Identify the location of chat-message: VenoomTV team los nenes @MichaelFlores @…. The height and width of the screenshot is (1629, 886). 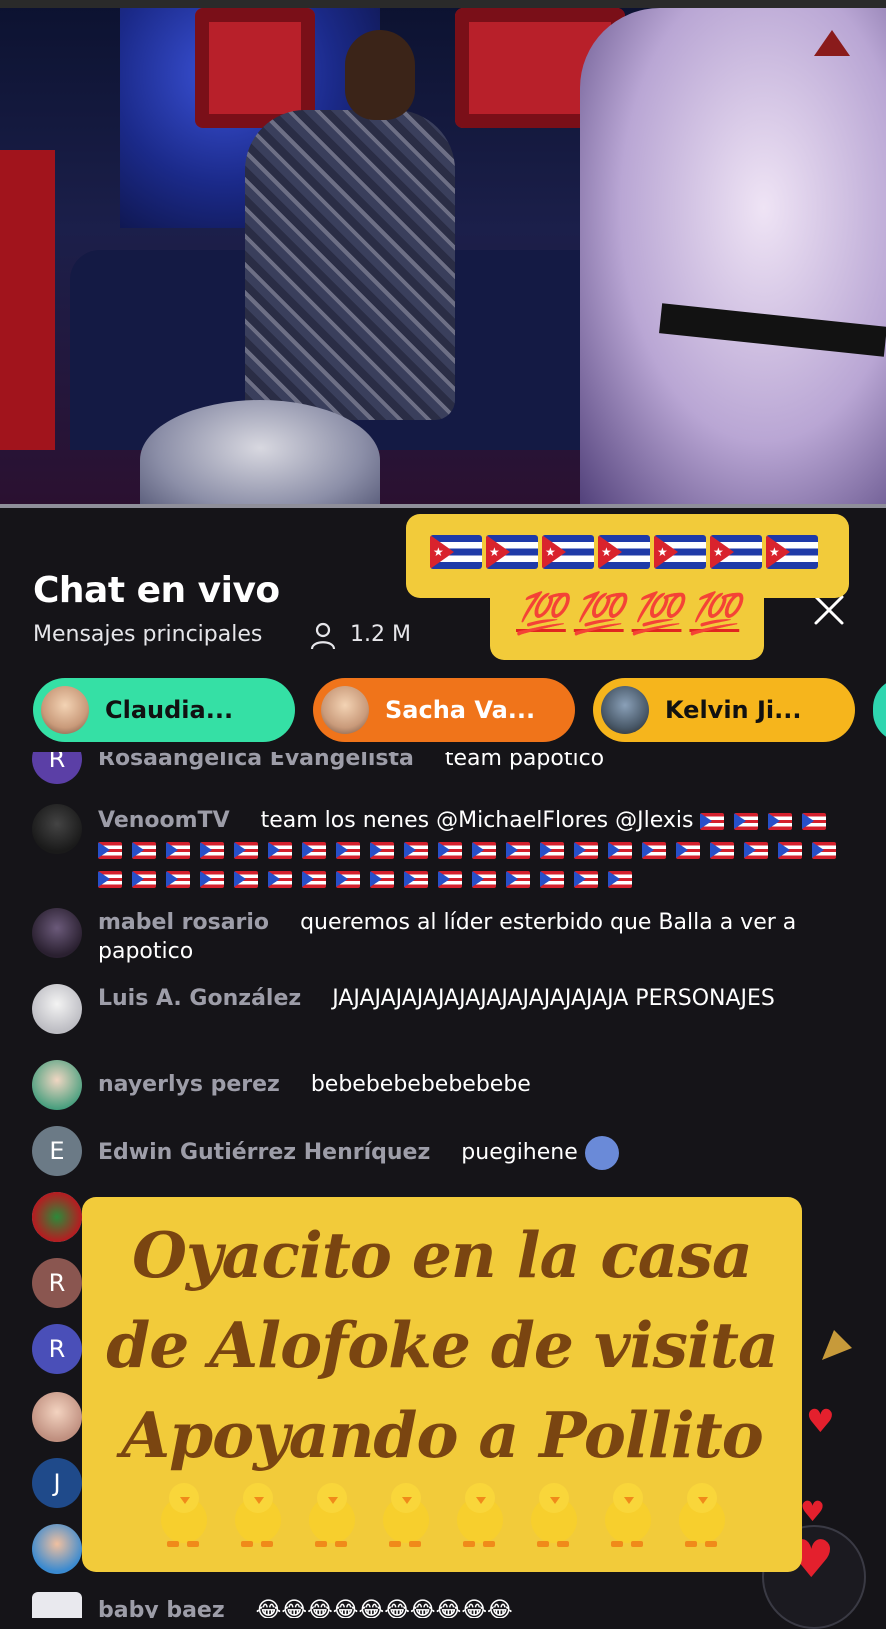
(442, 848).